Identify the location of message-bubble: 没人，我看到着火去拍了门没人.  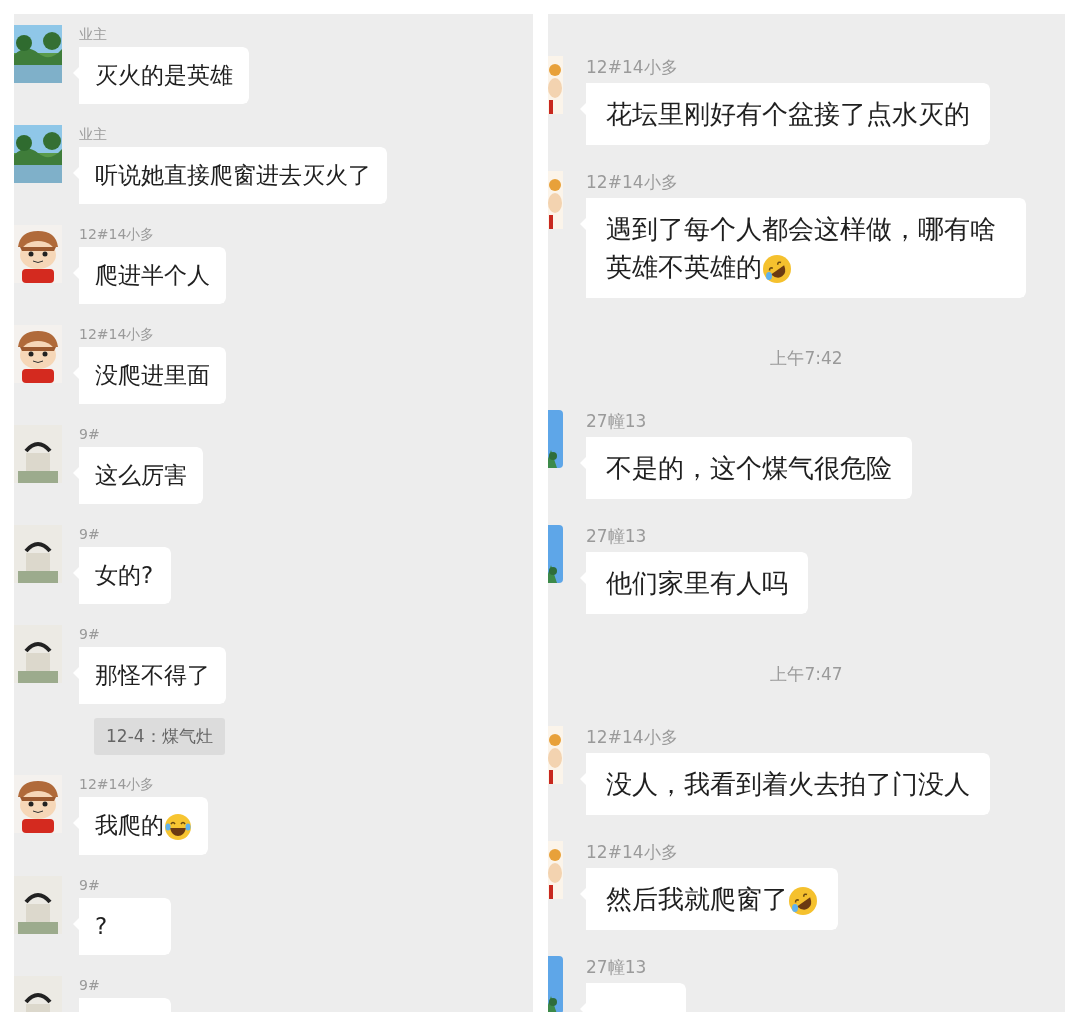
(785, 784).